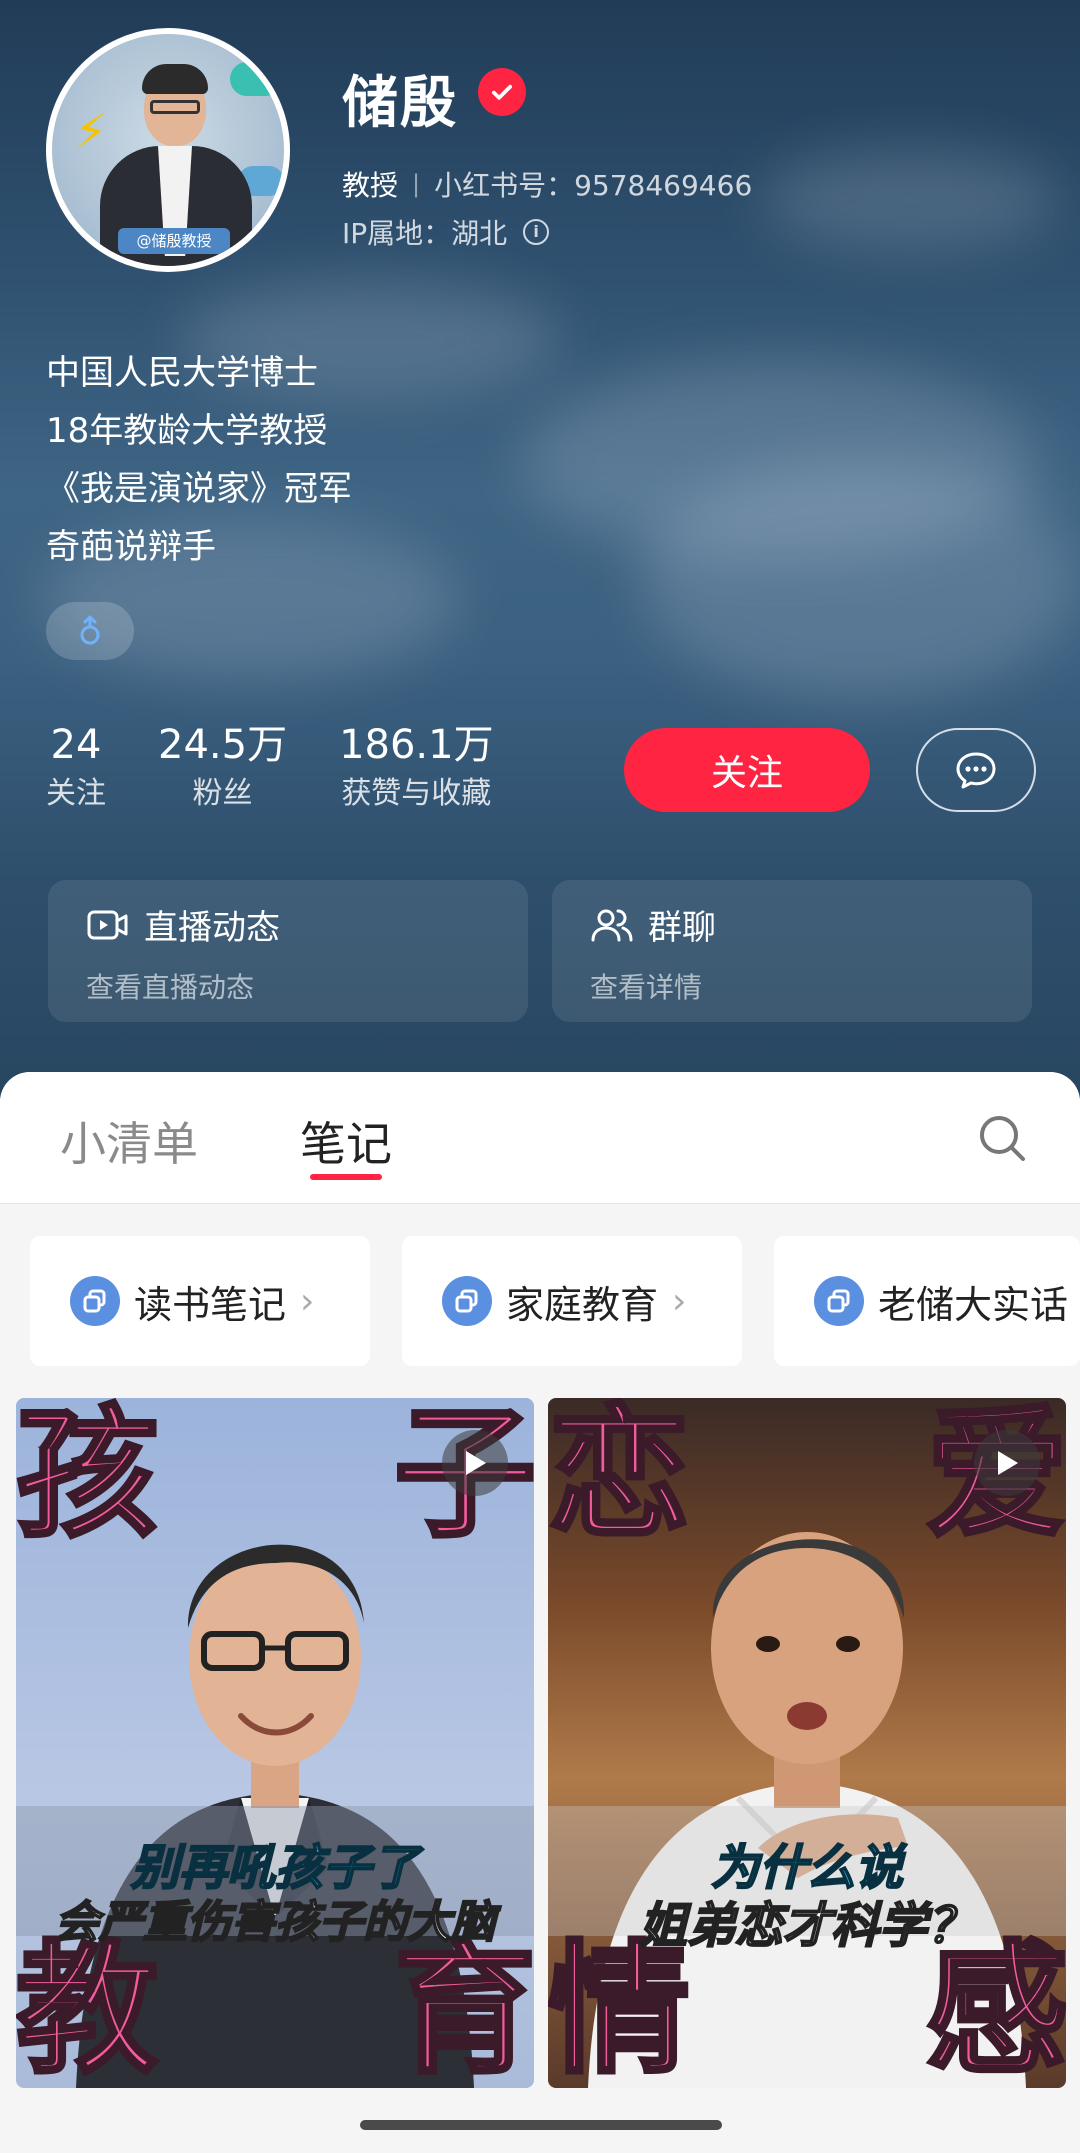  I want to click on note-corner-char: 孩, so click(88, 1477).